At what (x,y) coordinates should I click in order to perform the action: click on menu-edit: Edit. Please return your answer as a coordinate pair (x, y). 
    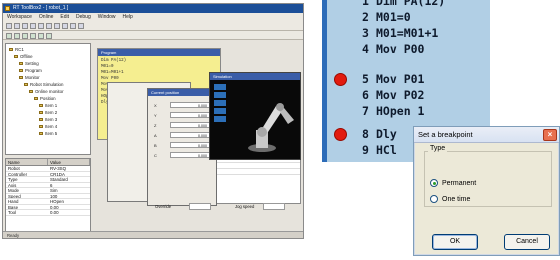
    Looking at the image, I should click on (64, 17).